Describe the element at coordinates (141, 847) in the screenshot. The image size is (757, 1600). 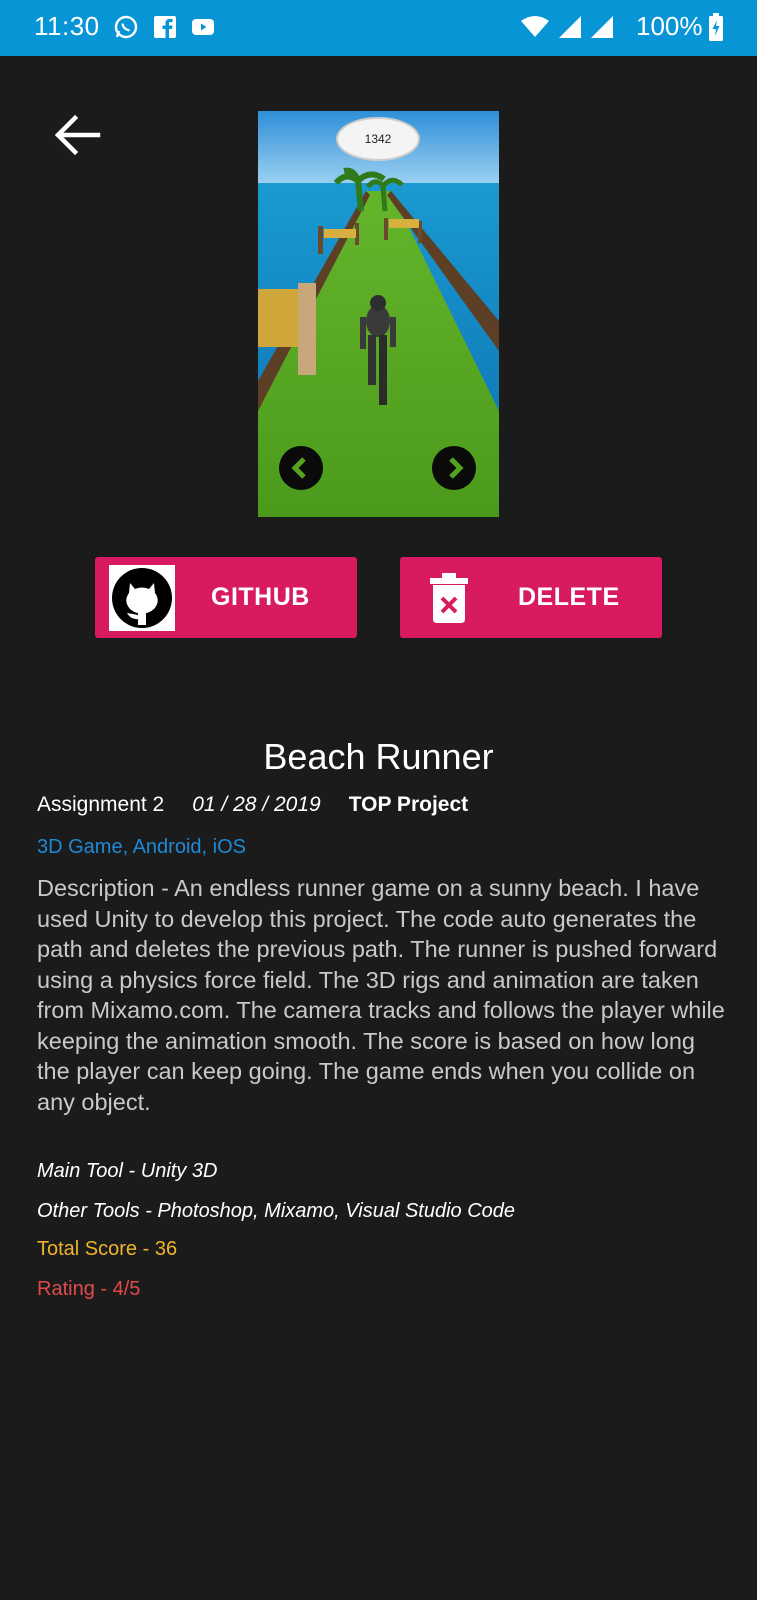
I see `project-tags: 3D Game, Android, iOS` at that location.